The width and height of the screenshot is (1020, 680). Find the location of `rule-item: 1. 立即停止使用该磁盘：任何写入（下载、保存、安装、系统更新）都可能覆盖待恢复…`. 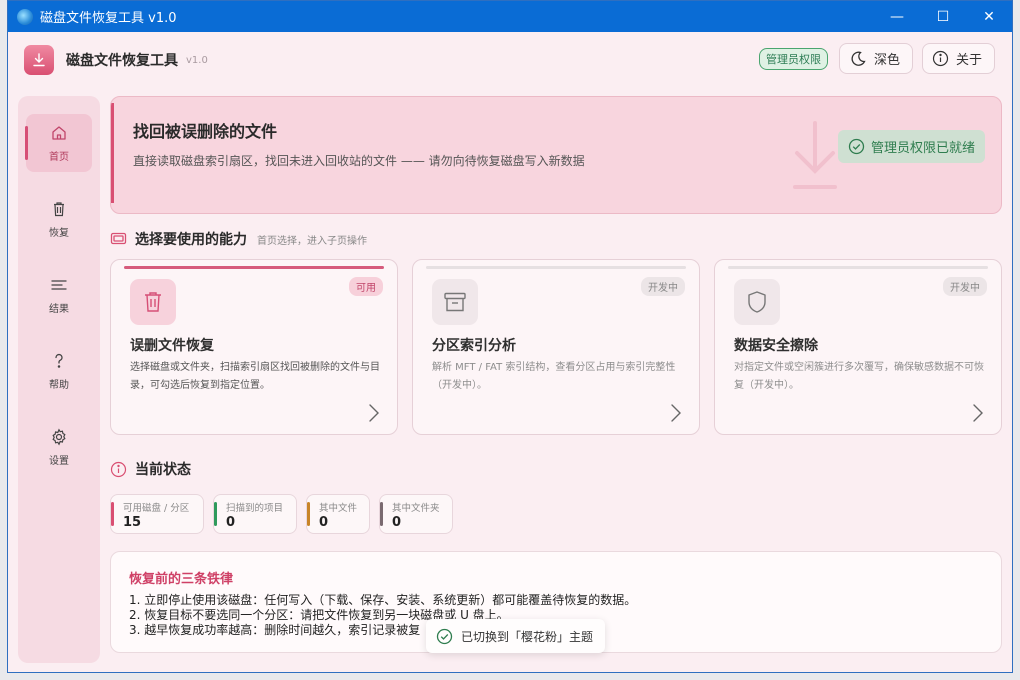

rule-item: 1. 立即停止使用该磁盘：任何写入（下载、保存、安装、系统更新）都可能覆盖待恢复… is located at coordinates (383, 600).